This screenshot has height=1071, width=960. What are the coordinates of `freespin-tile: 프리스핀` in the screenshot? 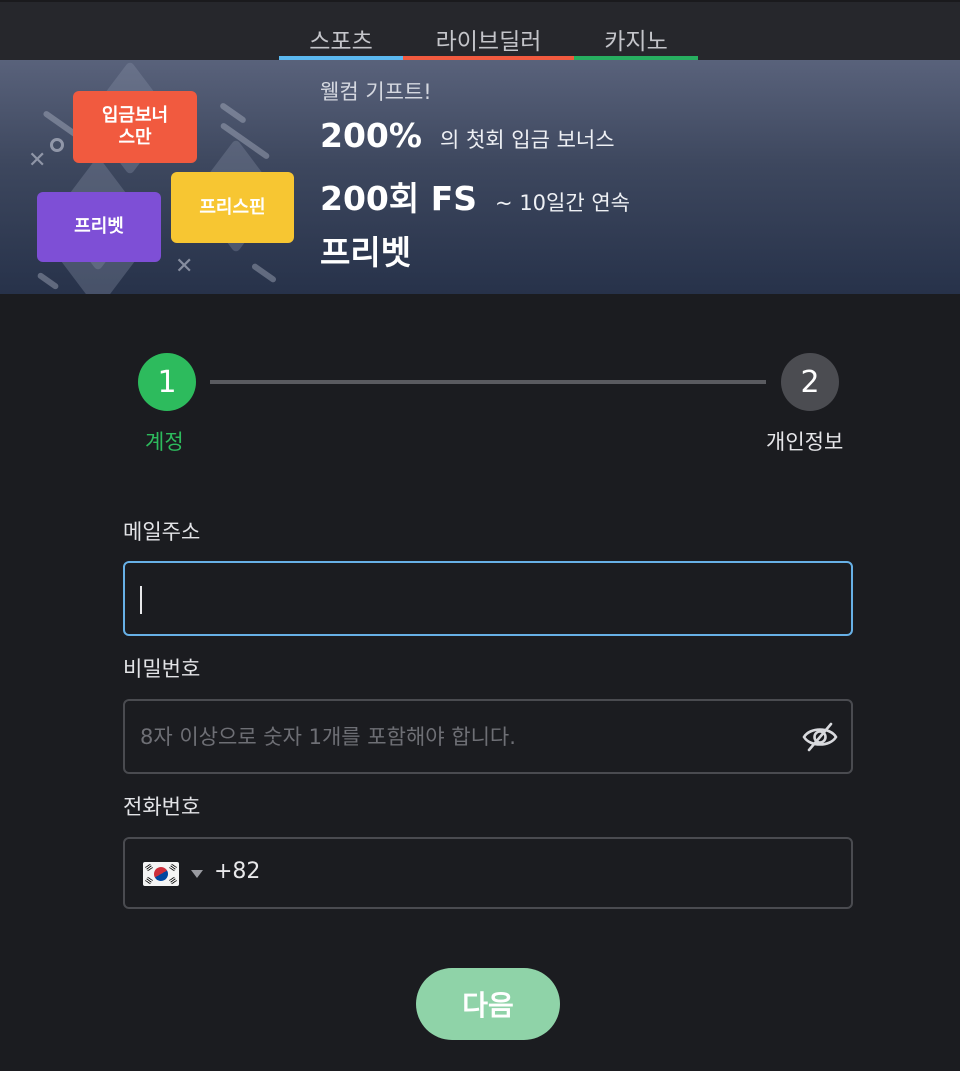 It's located at (232, 207).